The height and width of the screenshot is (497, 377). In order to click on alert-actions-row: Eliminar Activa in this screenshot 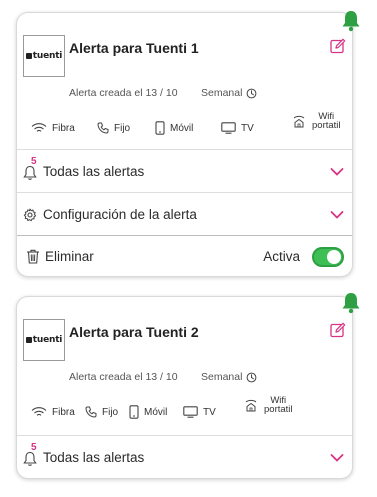, I will do `click(184, 256)`.